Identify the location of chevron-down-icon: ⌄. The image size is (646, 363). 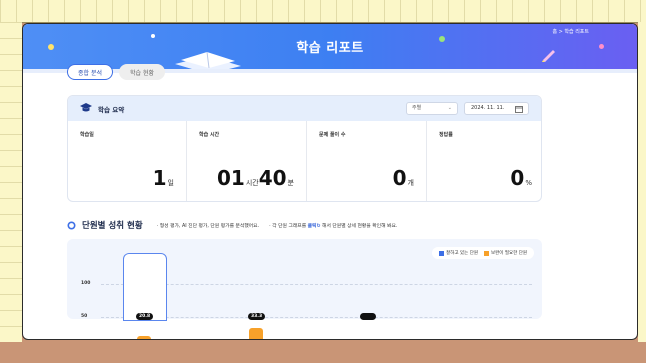
(449, 108).